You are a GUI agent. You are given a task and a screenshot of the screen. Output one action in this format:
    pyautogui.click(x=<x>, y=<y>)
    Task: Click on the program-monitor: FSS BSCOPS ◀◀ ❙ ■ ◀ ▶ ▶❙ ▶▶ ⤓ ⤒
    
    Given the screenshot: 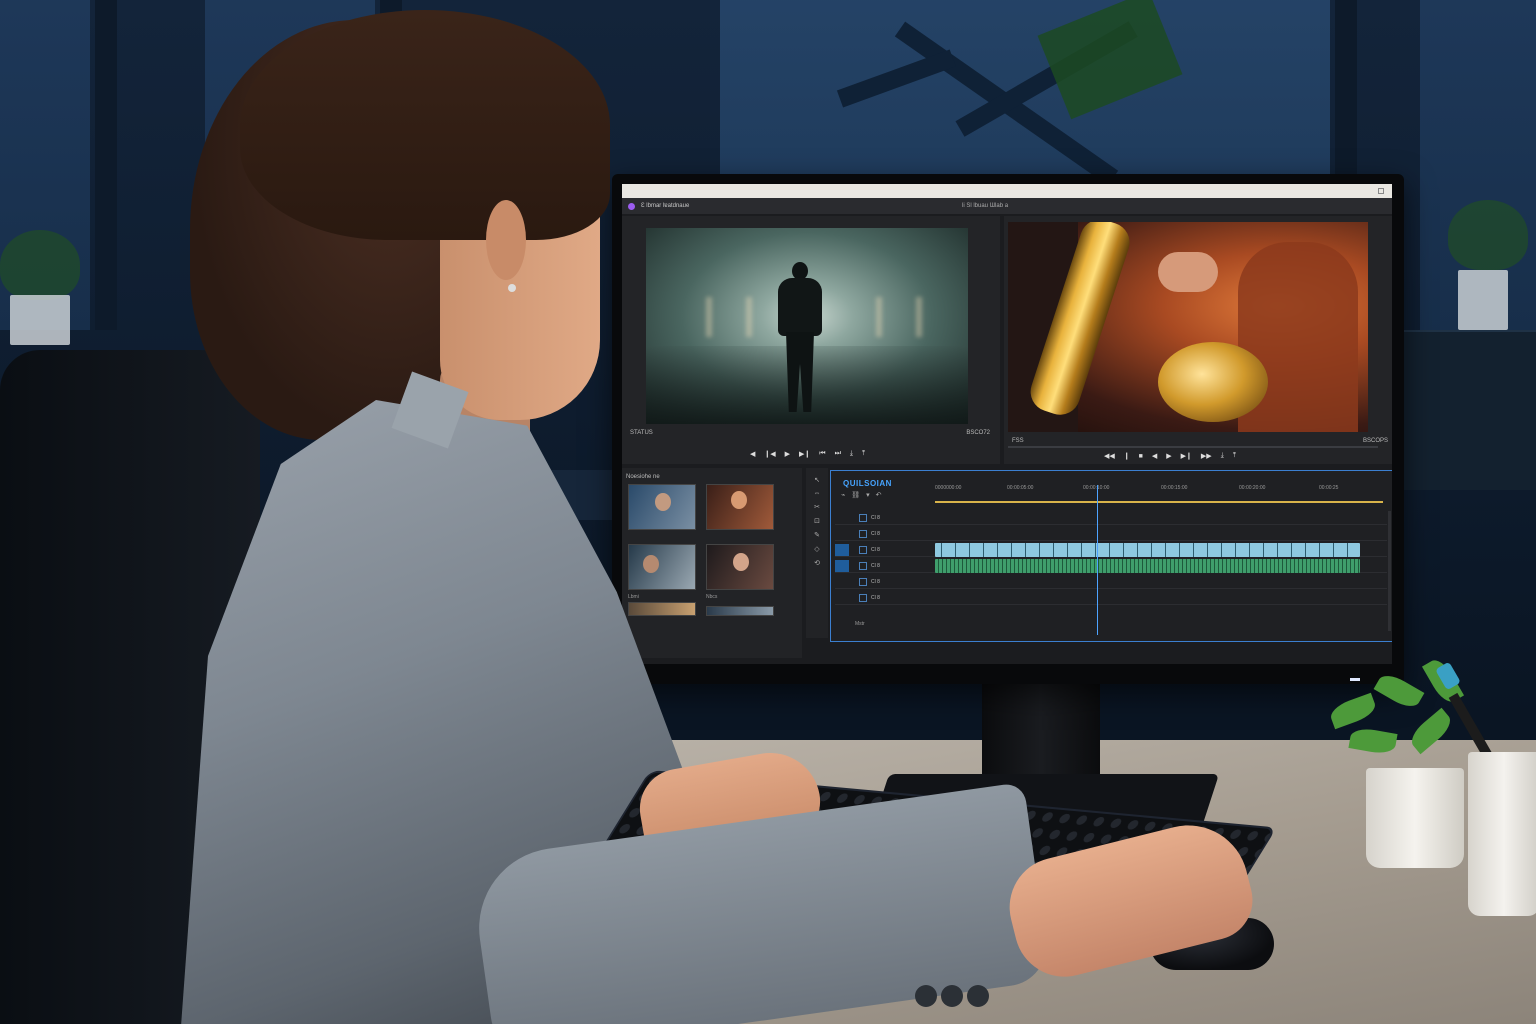 What is the action you would take?
    pyautogui.click(x=1198, y=340)
    